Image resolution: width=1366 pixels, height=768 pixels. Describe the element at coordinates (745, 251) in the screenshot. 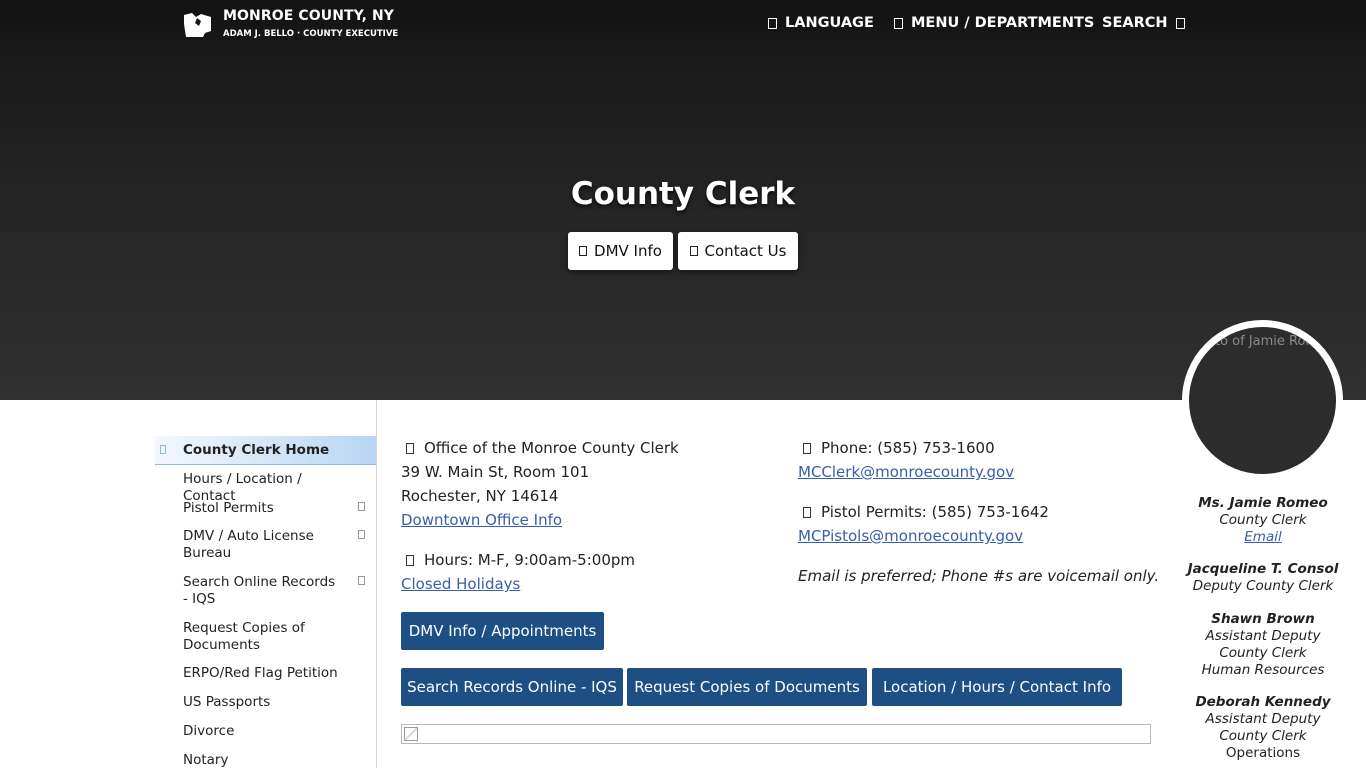

I see `contact-us-label: Contact Us` at that location.